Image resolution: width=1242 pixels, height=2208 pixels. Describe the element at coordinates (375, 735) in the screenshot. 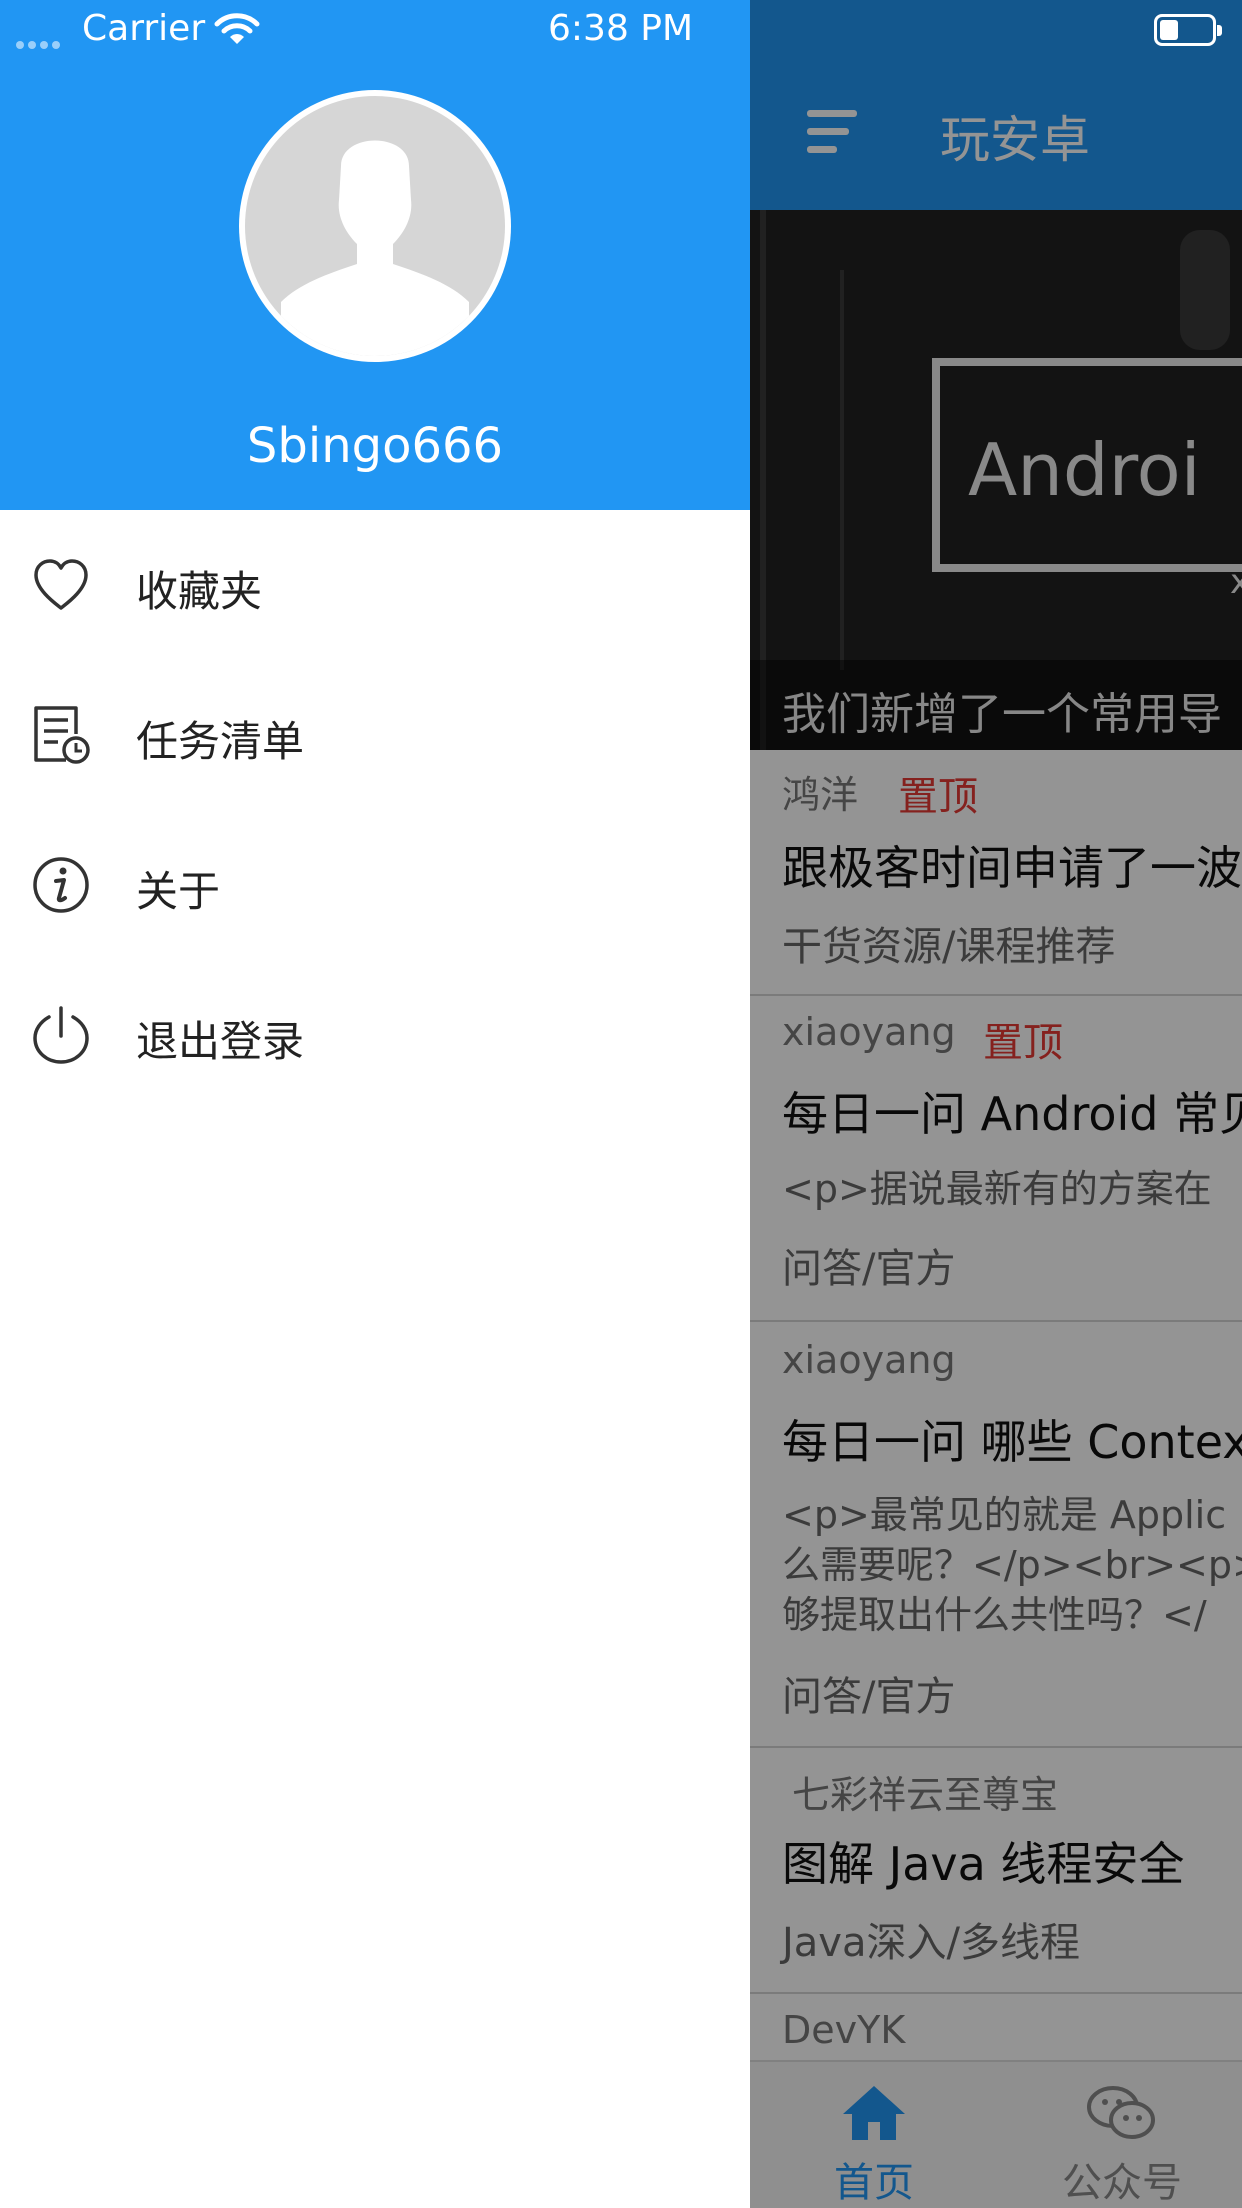

I see `menu-item-task-list: 任务清单` at that location.